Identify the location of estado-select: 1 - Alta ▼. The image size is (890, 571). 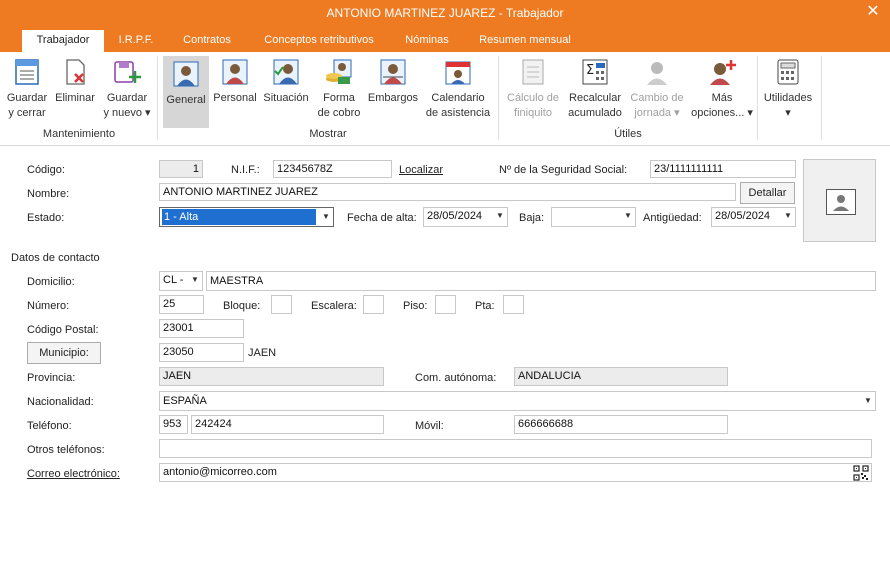
(246, 217).